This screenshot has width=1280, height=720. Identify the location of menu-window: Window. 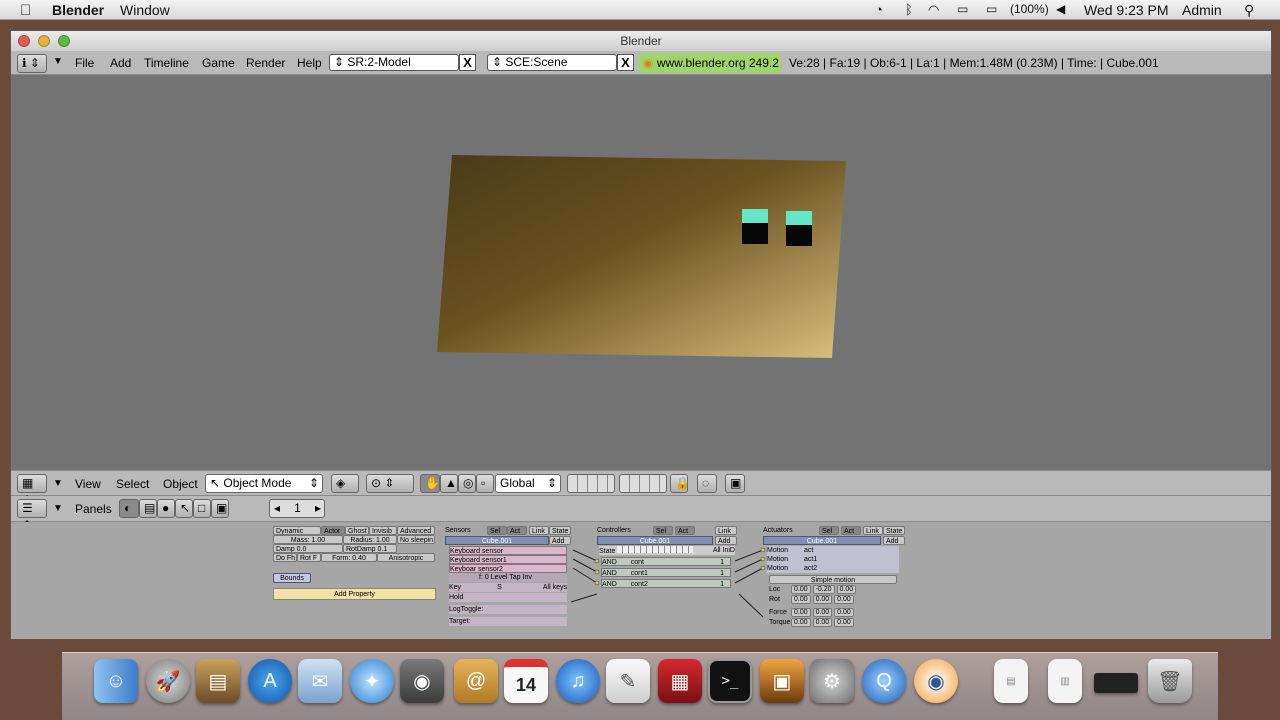
(145, 10).